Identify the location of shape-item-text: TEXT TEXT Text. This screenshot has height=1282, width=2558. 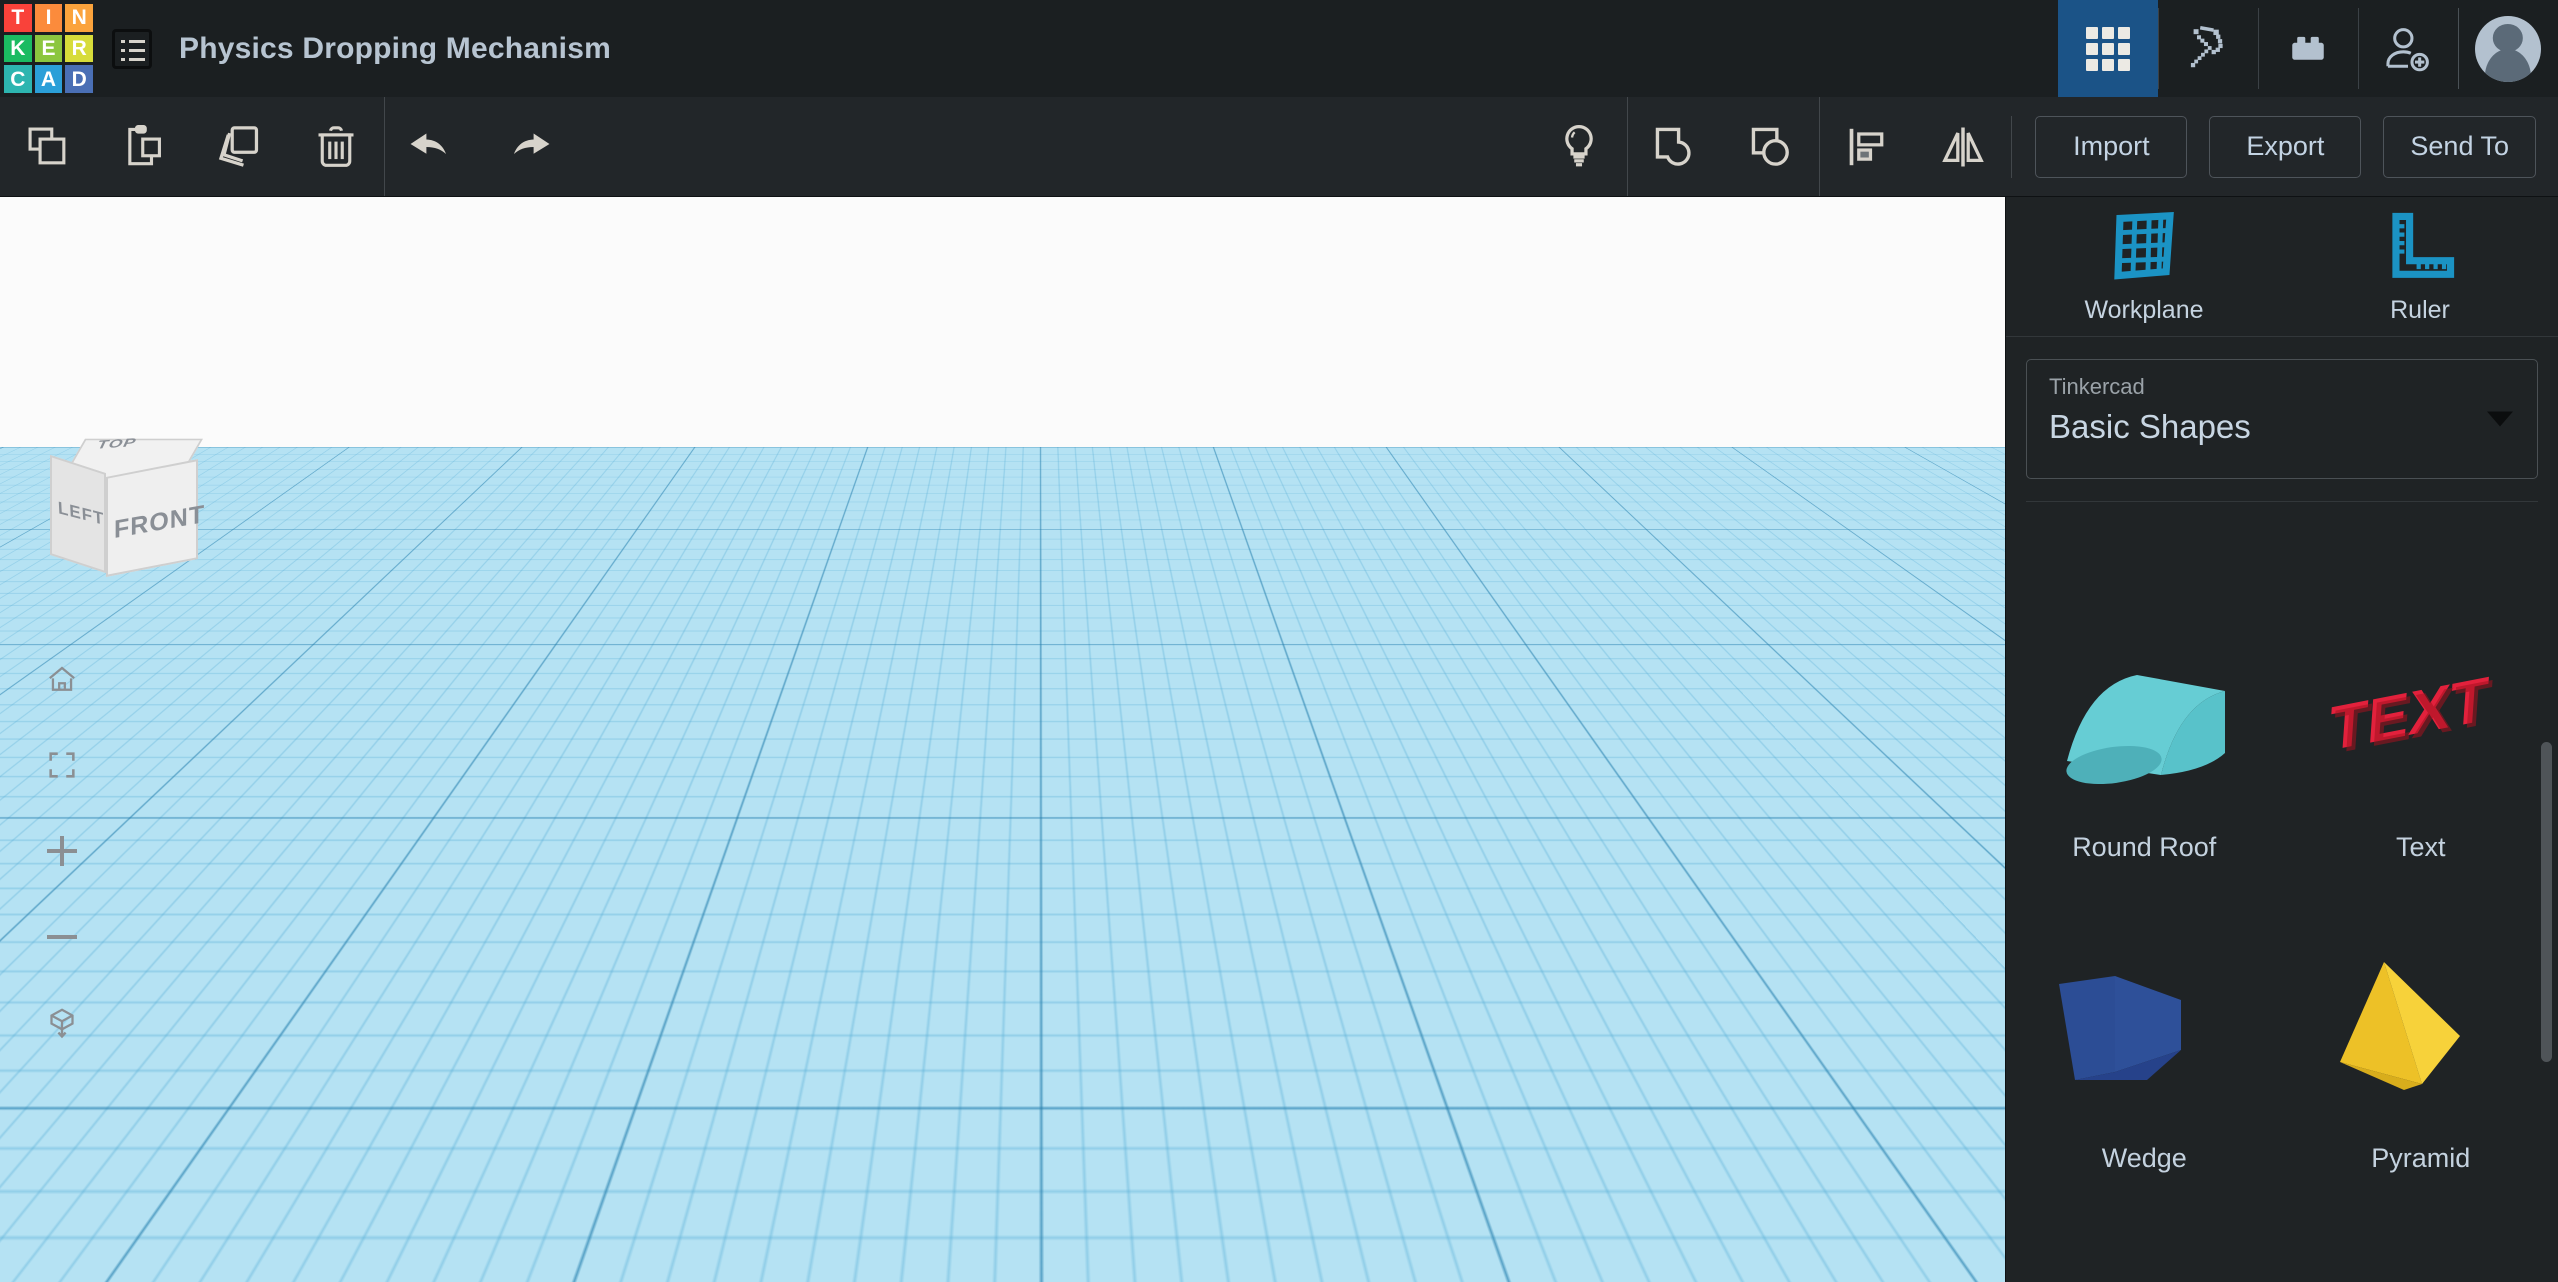
(2420, 752).